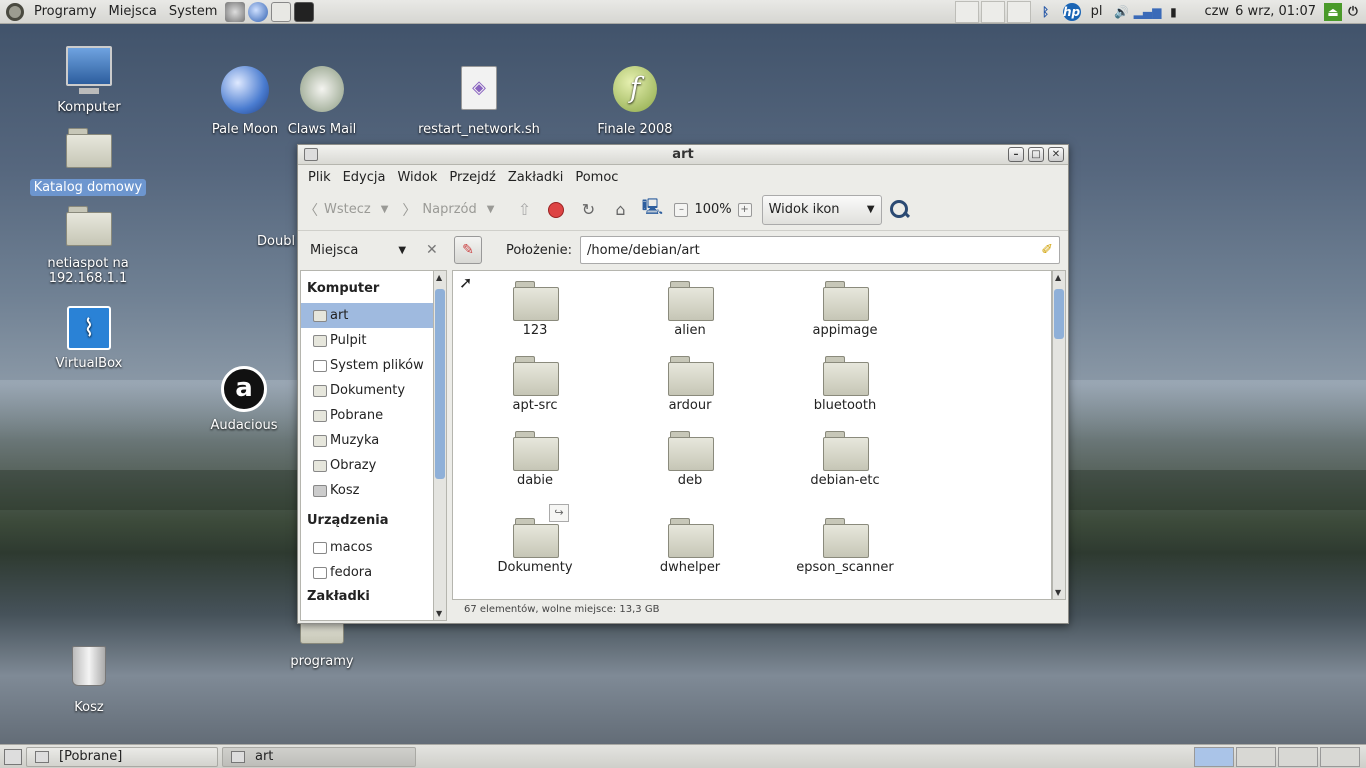 The width and height of the screenshot is (1366, 768). I want to click on launcher-settings-icon, so click(235, 11).